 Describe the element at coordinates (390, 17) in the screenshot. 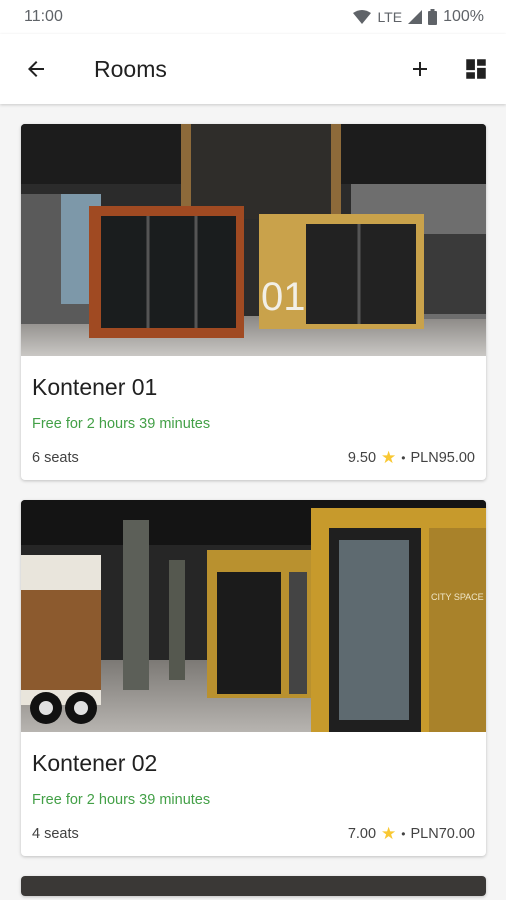

I see `network-type: LTE` at that location.